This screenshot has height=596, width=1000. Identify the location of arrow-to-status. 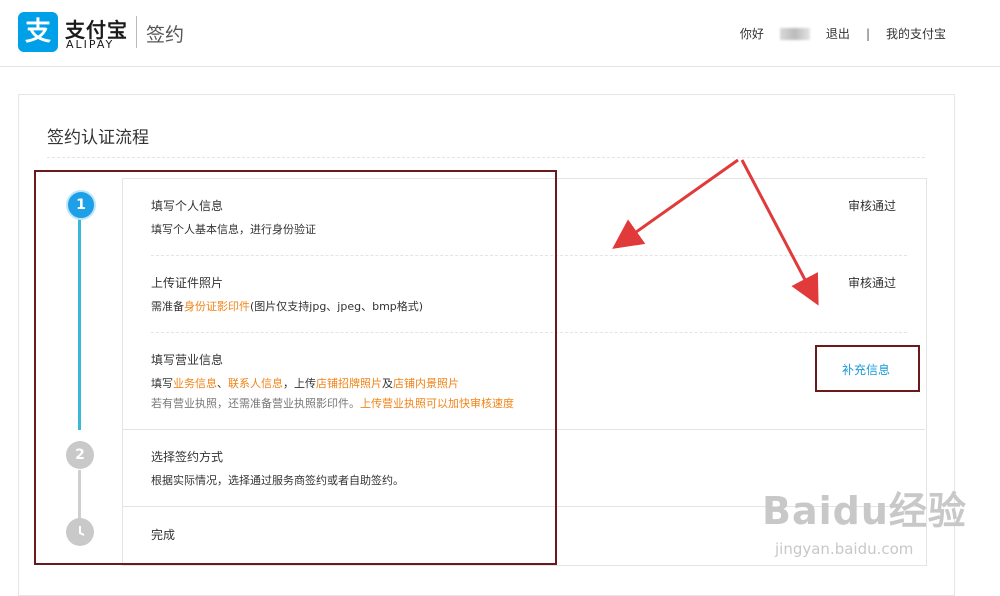
(675, 203).